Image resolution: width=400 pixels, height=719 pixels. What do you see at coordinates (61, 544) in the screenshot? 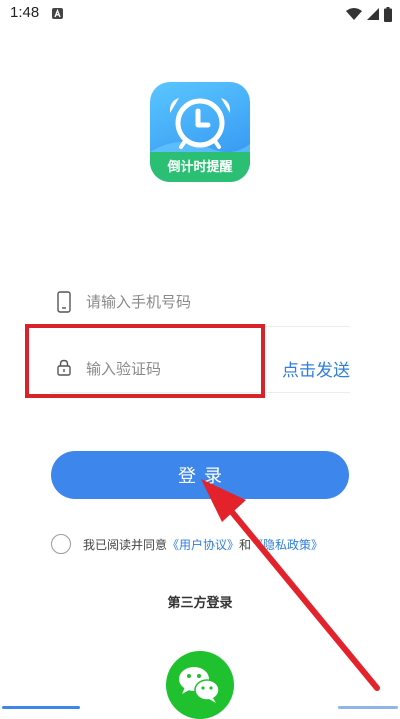
I see `agreement-checkbox` at bounding box center [61, 544].